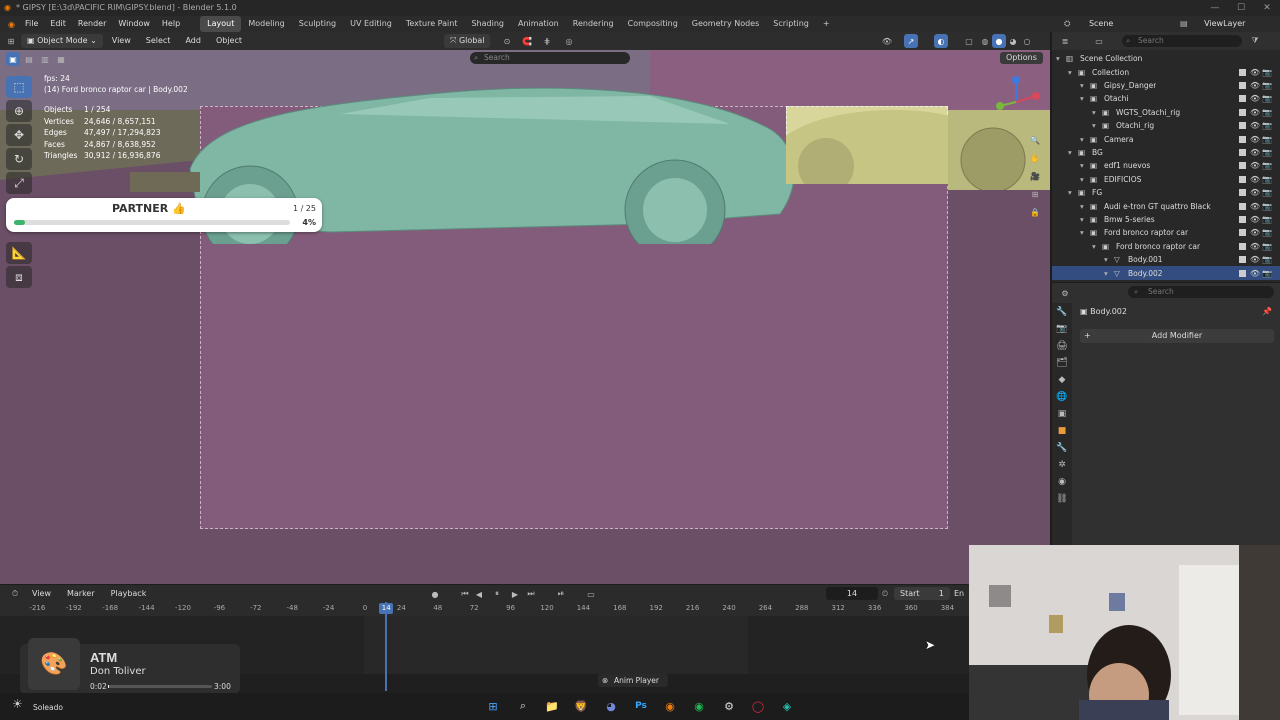 The height and width of the screenshot is (720, 1280). What do you see at coordinates (552, 706) in the screenshot?
I see `file-explorer-icon: 📁` at bounding box center [552, 706].